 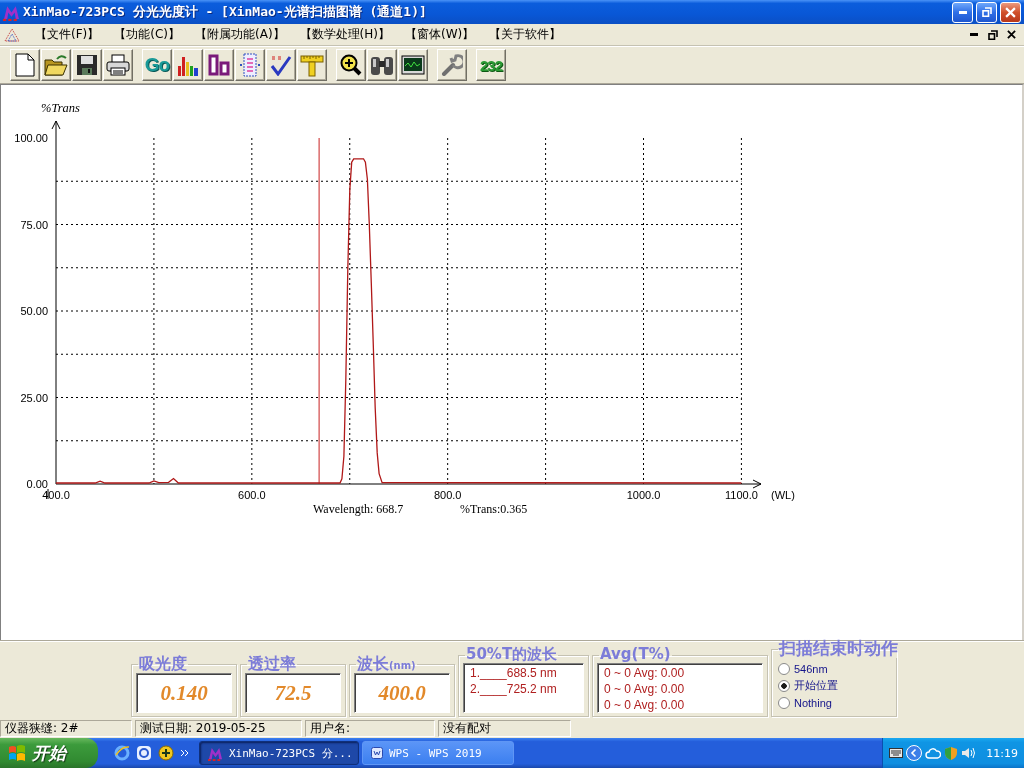 I want to click on printer-icon, so click(x=118, y=65).